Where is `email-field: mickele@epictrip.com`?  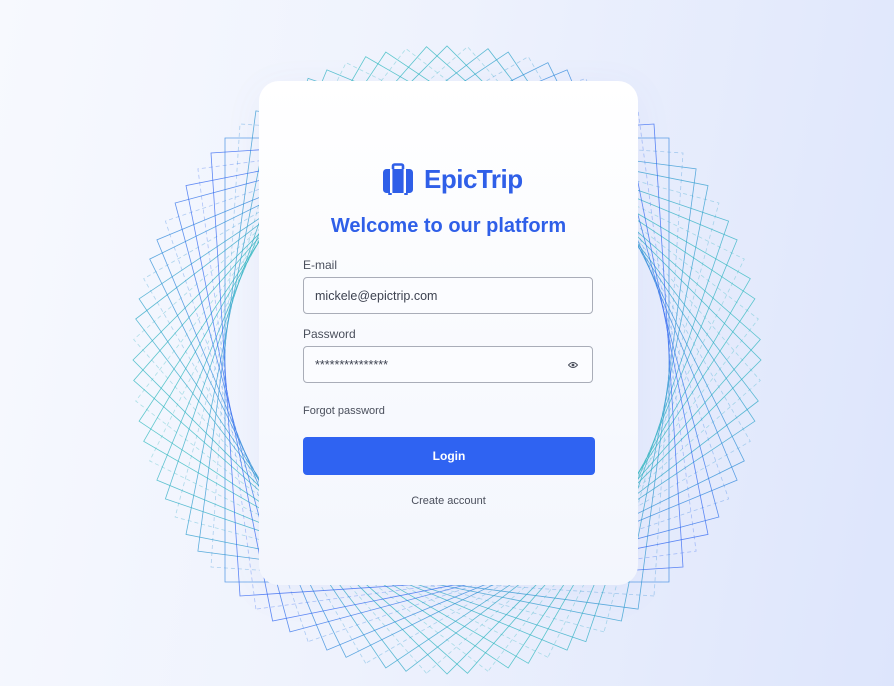 email-field: mickele@epictrip.com is located at coordinates (448, 295).